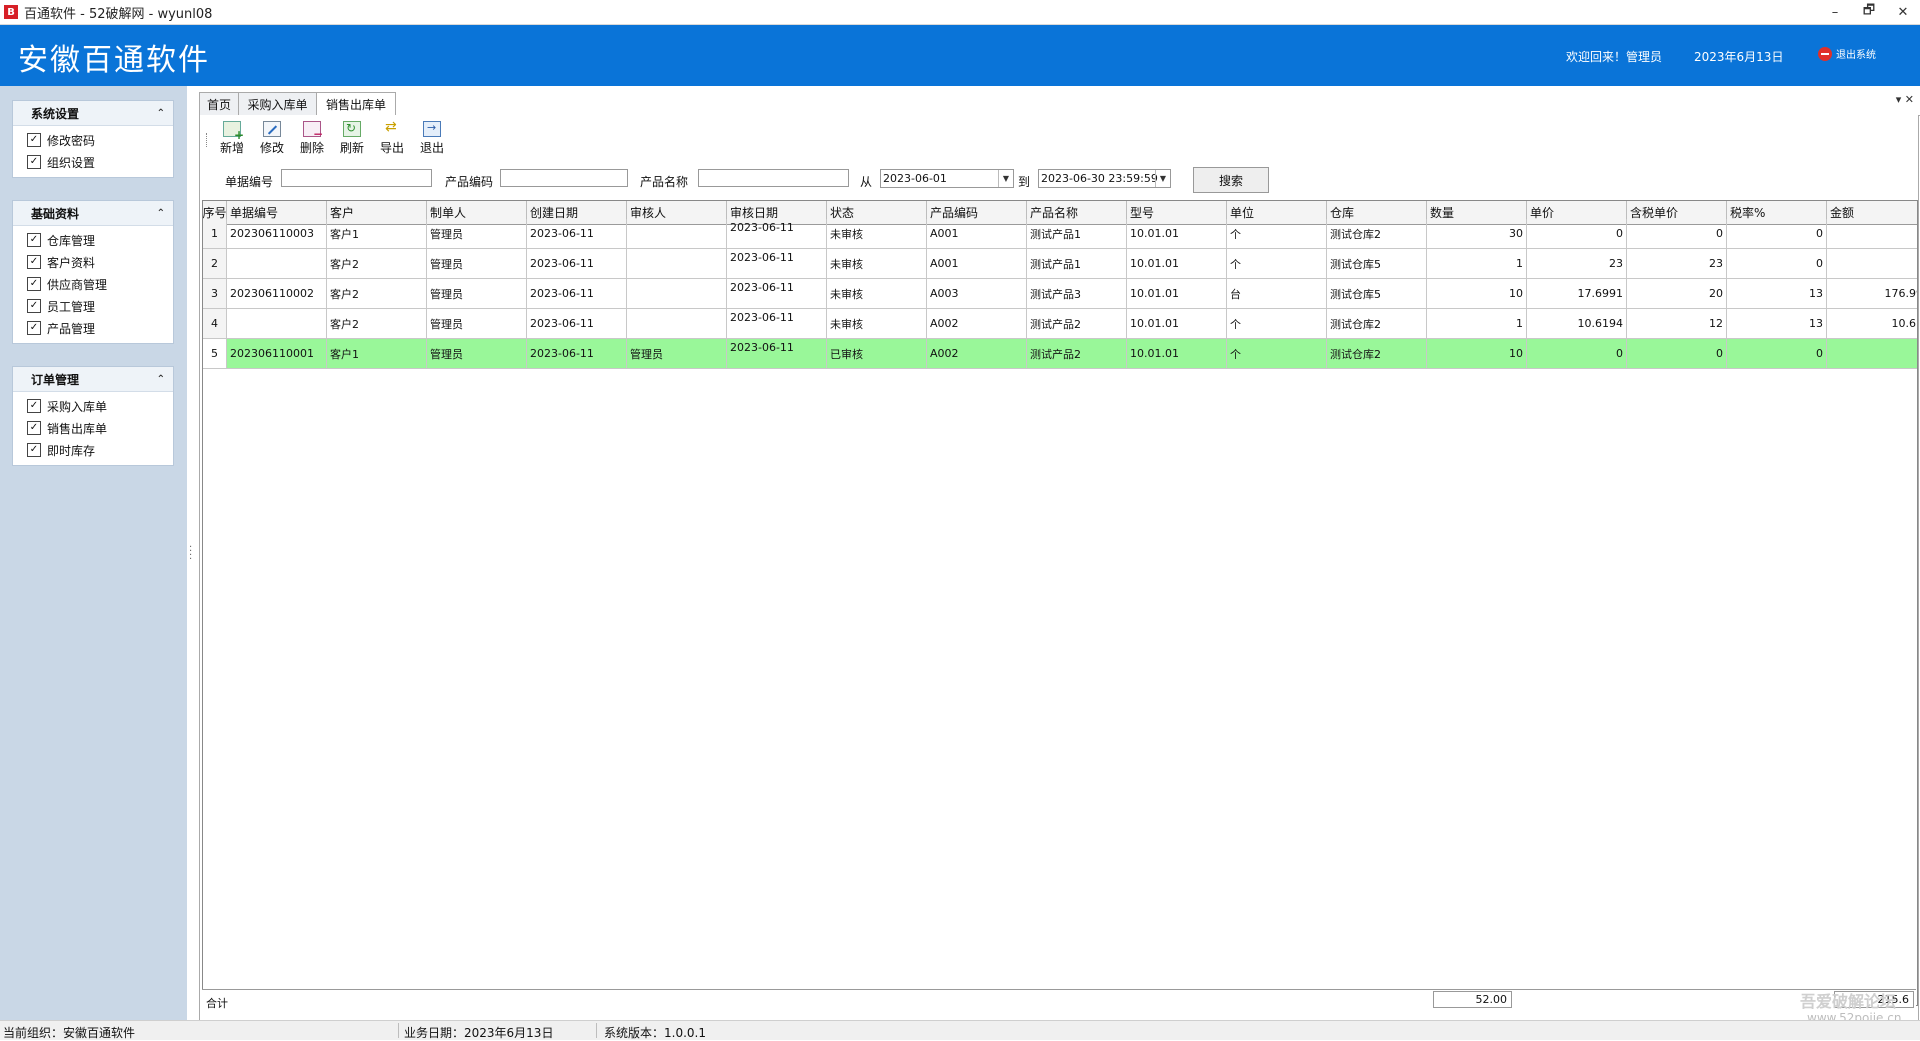 Image resolution: width=1920 pixels, height=1041 pixels. What do you see at coordinates (1872, 324) in the screenshot?
I see `table-cell: 10.61` at bounding box center [1872, 324].